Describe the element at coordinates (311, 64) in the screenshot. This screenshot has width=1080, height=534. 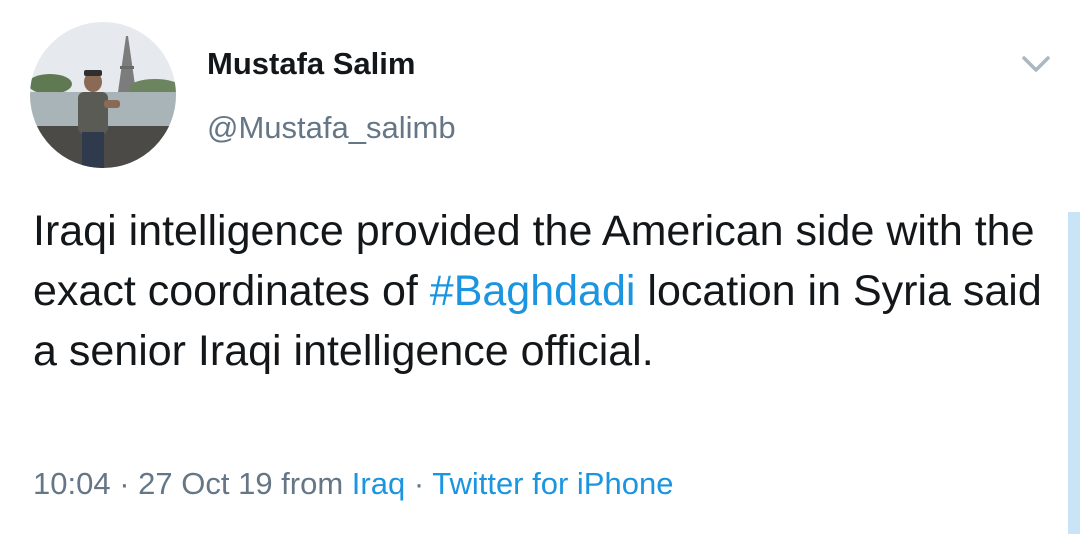
I see `author-display-name: Mustafa Salim` at that location.